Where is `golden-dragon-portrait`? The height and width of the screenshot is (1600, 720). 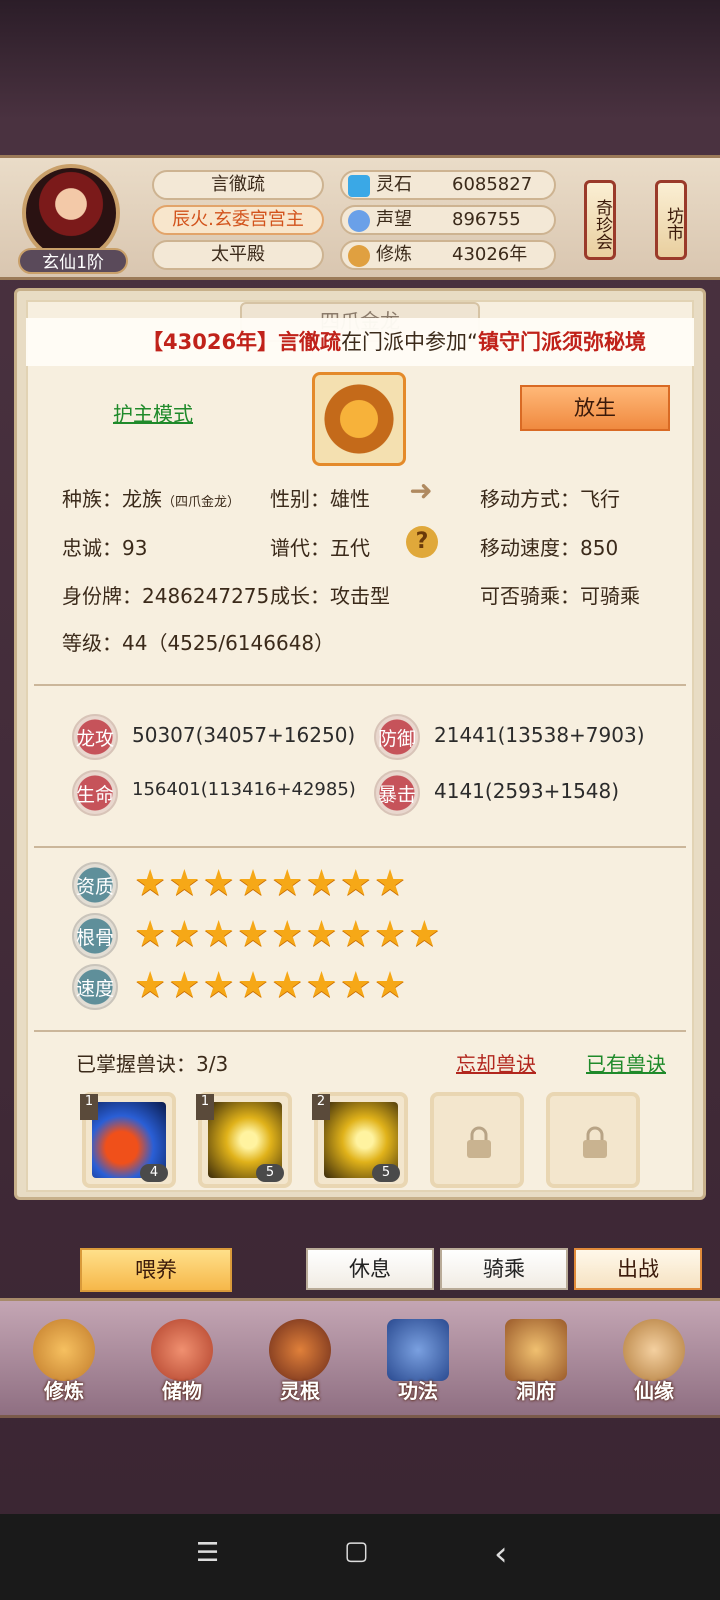 golden-dragon-portrait is located at coordinates (359, 419).